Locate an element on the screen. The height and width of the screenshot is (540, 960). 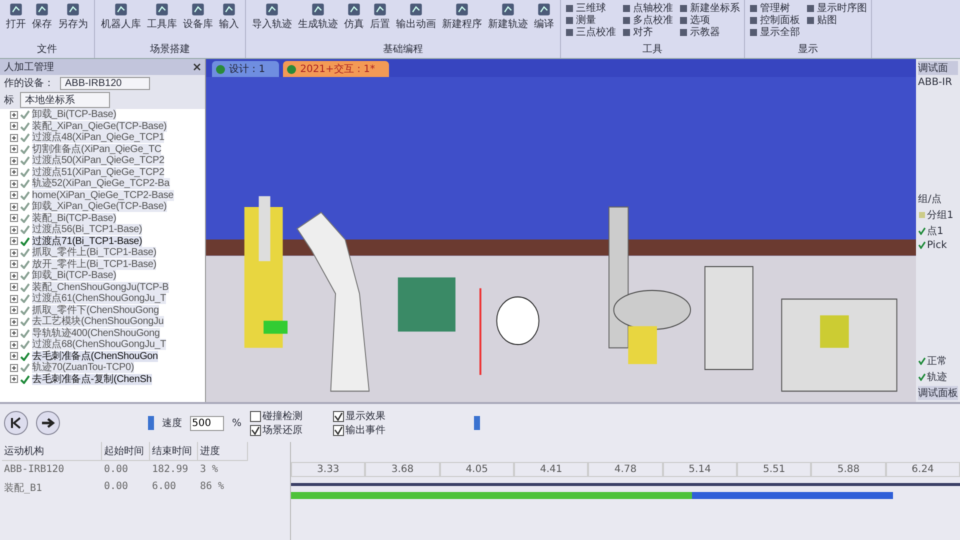
ribbon-button: 对齐 is located at coordinates (647, 32).